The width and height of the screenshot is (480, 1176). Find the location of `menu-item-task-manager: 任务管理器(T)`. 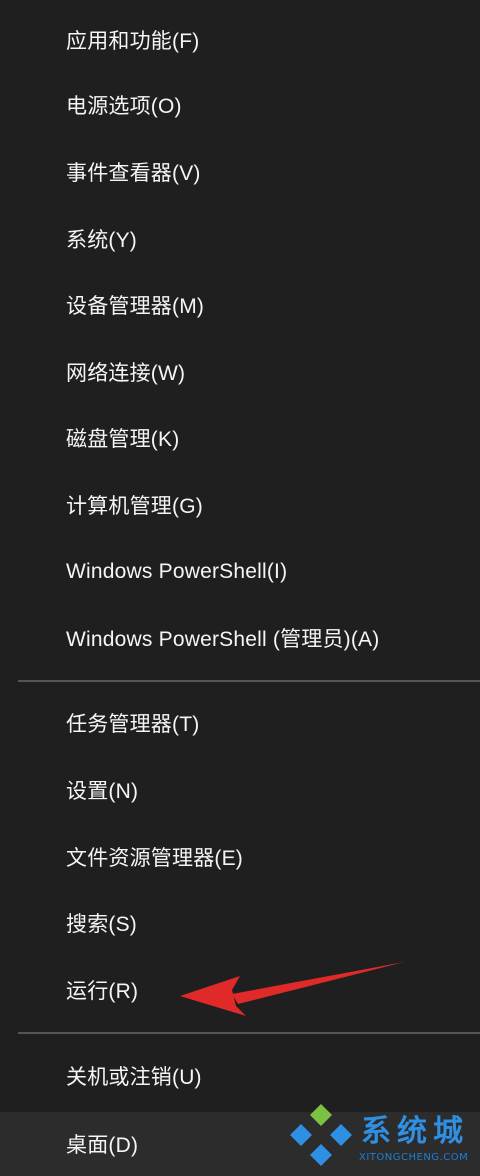

menu-item-task-manager: 任务管理器(T) is located at coordinates (240, 723).